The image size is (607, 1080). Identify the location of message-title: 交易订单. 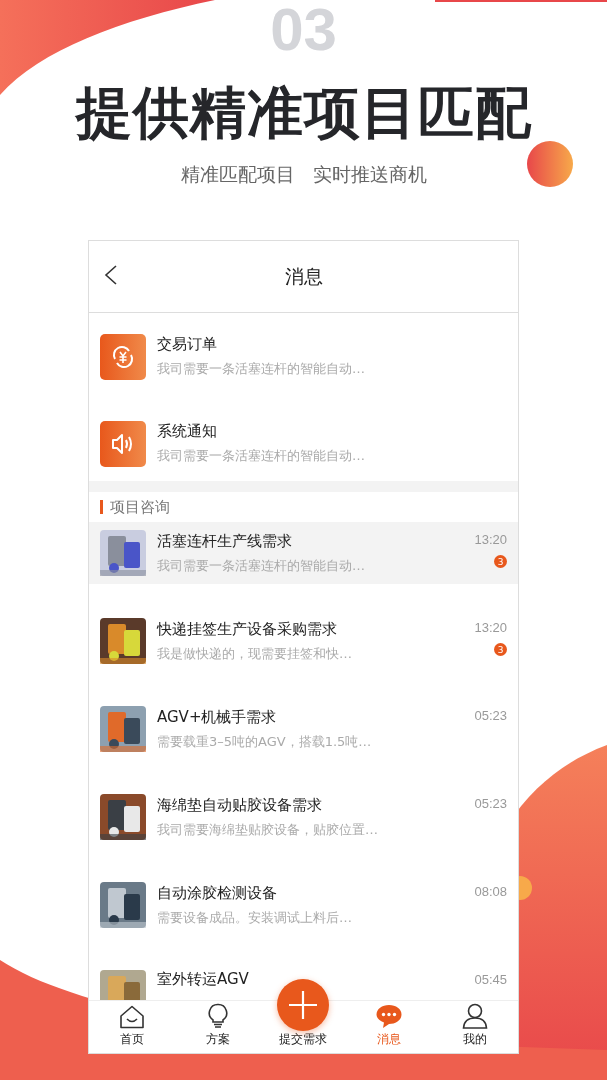
(187, 344).